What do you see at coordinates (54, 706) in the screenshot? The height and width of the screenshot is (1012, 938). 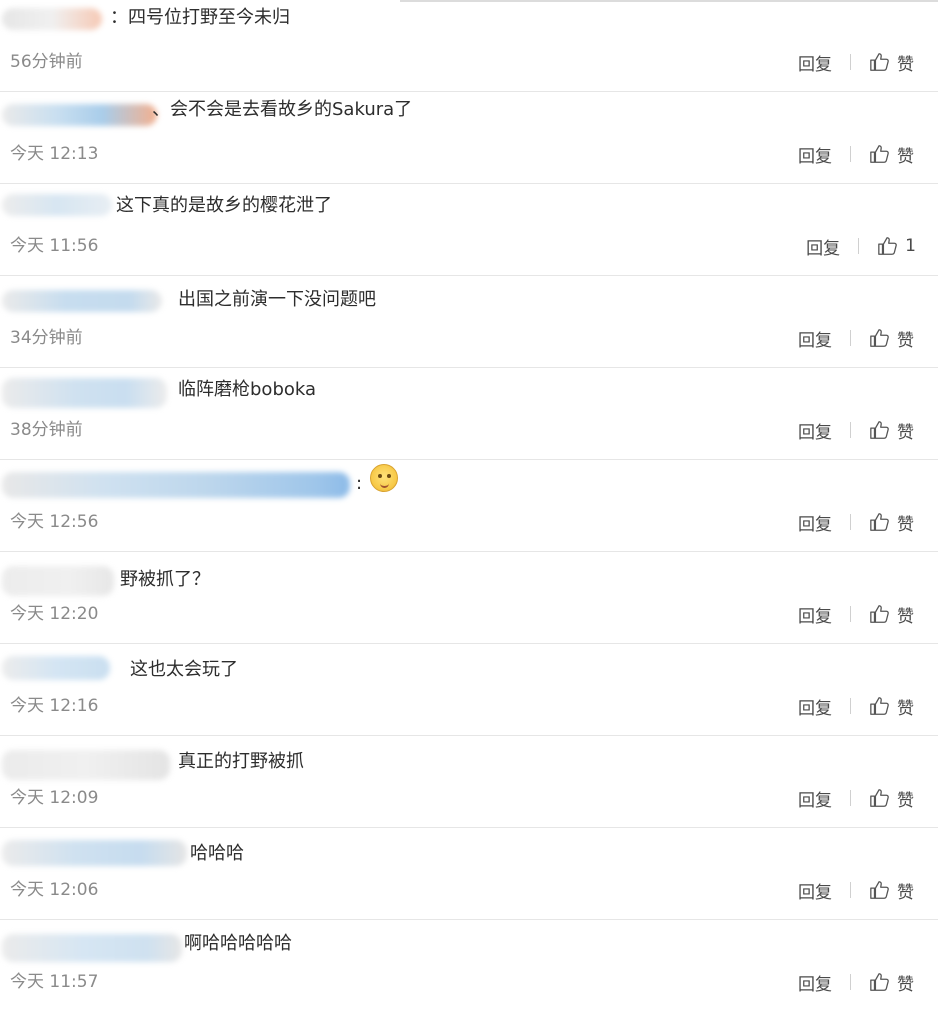 I see `comment-time: 今天 12:16` at bounding box center [54, 706].